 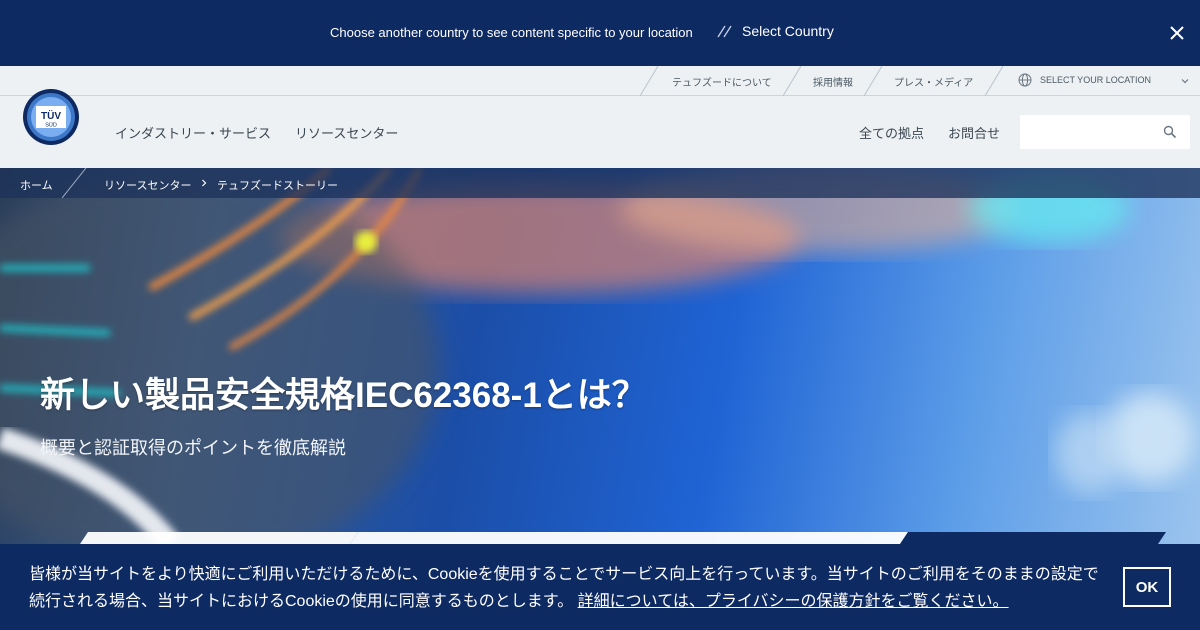 I want to click on utility-link-careers: 採用情報, so click(x=833, y=81).